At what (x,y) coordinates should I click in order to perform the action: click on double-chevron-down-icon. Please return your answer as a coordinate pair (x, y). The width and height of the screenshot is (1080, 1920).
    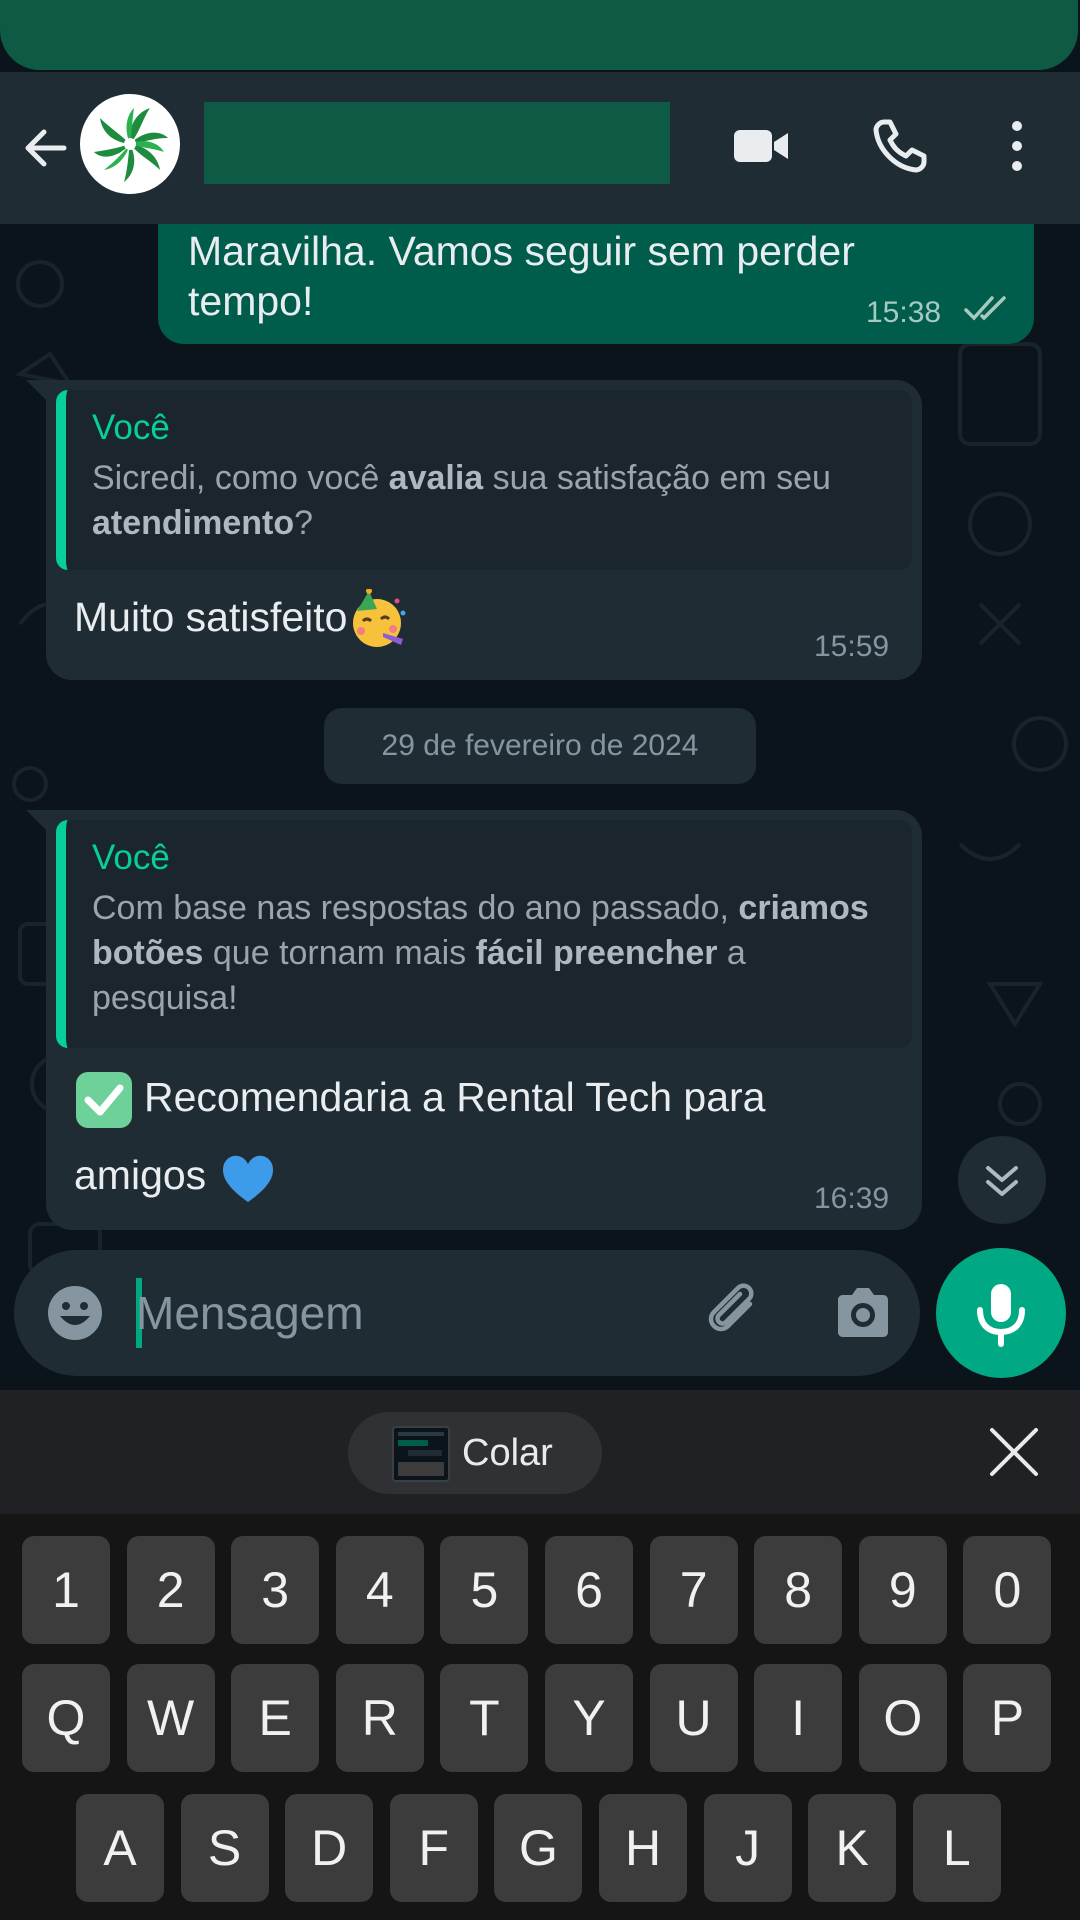
    Looking at the image, I should click on (1002, 1181).